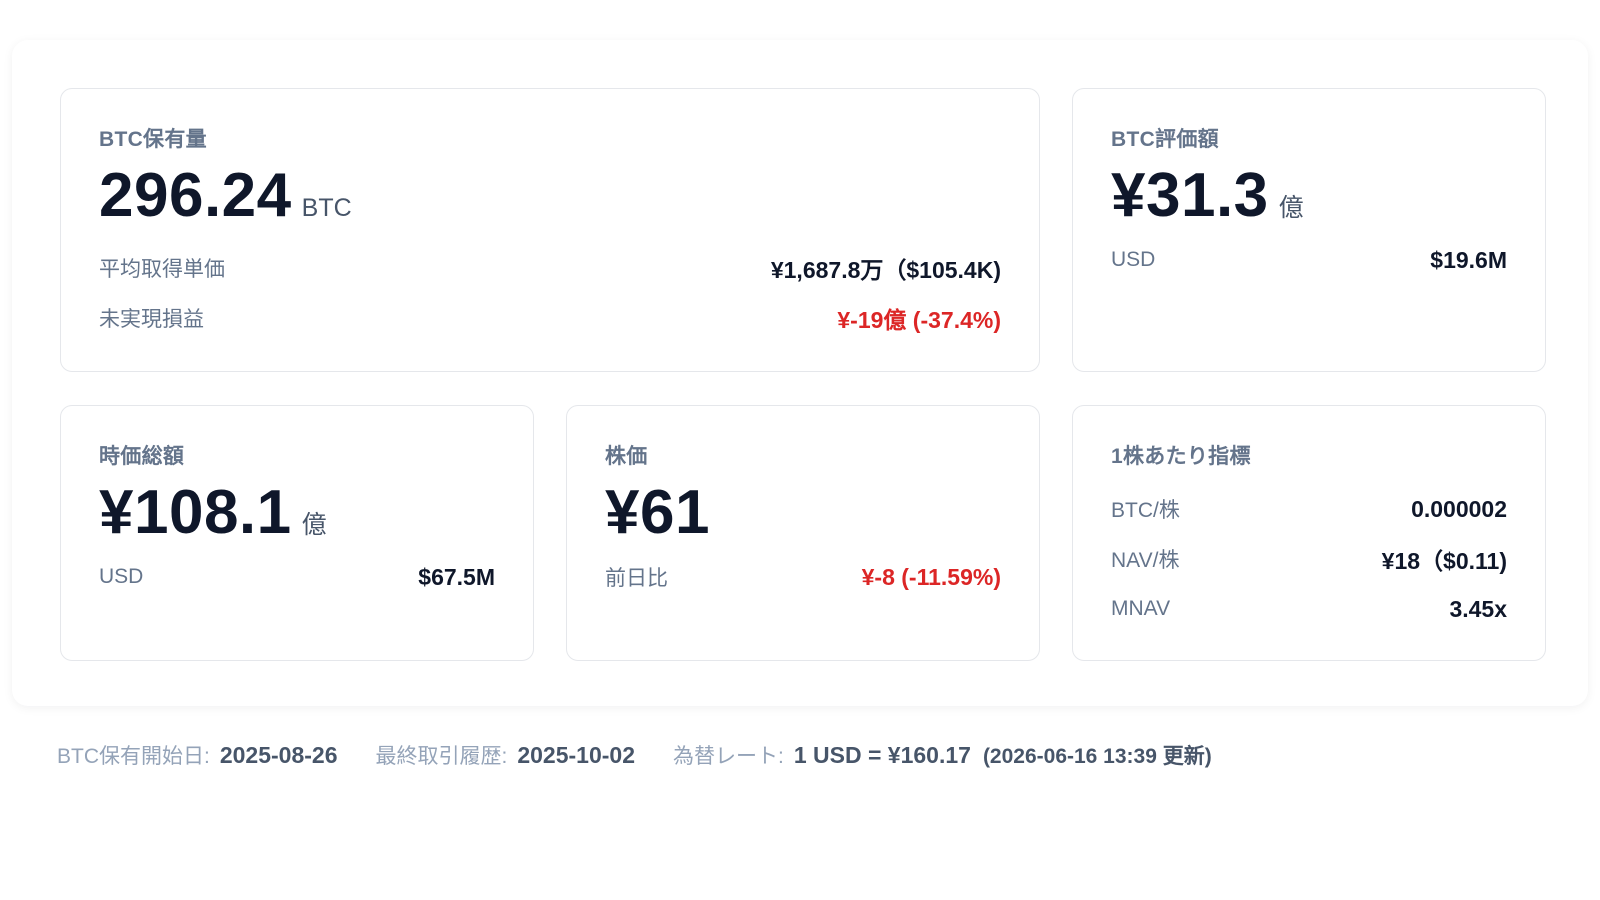  Describe the element at coordinates (133, 756) in the screenshot. I see `holding-start-label: BTC保有開始日:` at that location.